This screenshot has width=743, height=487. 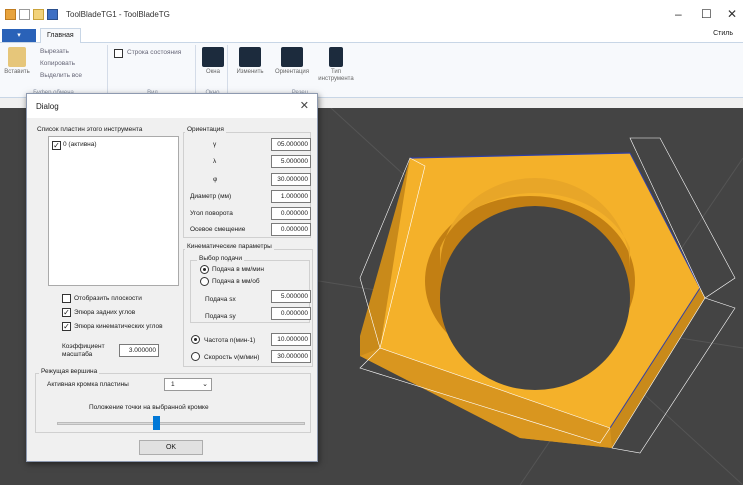 What do you see at coordinates (90, 129) in the screenshot?
I see `plates-list-header: Список пластин этого инструмента` at bounding box center [90, 129].